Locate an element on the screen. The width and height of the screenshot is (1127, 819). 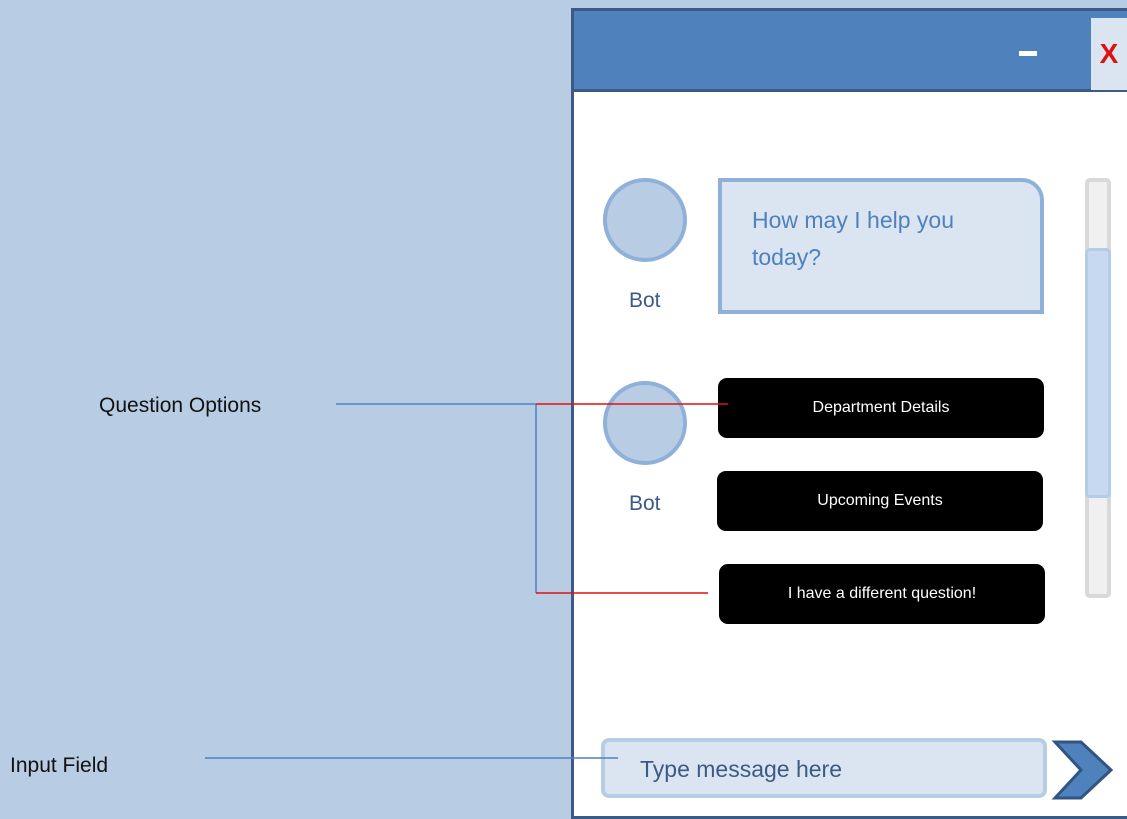
scrollbar-thumb is located at coordinates (1098, 373).